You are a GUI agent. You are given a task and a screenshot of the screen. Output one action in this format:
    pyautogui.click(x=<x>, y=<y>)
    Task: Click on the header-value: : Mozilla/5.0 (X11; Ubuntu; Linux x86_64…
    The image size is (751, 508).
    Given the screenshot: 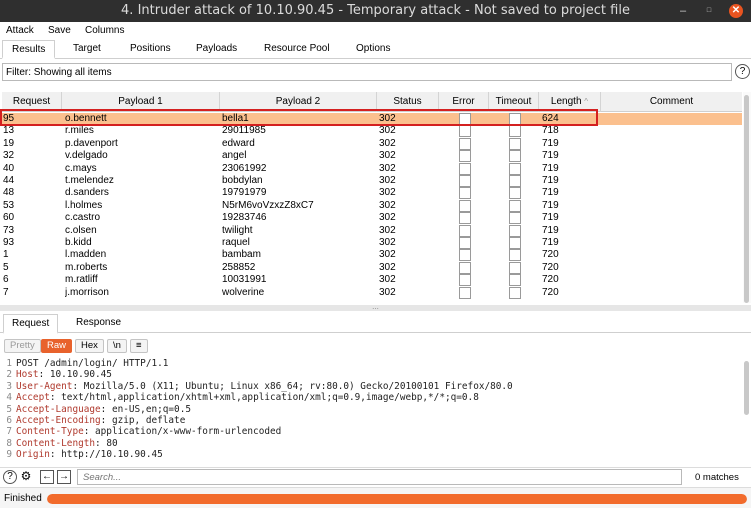 What is the action you would take?
    pyautogui.click(x=292, y=386)
    